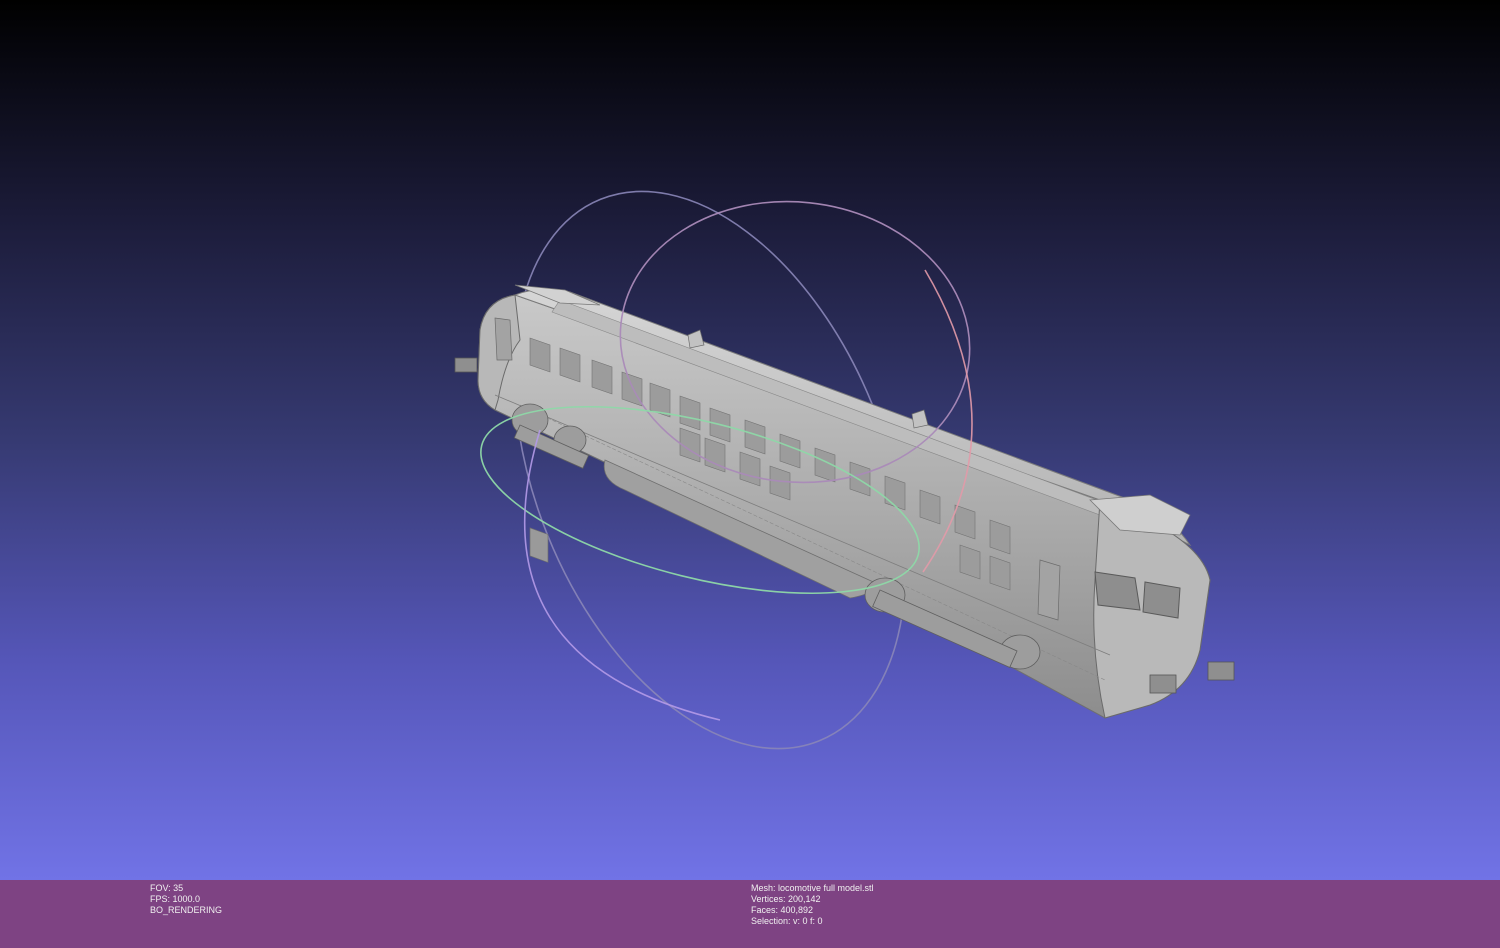 Image resolution: width=1500 pixels, height=948 pixels. Describe the element at coordinates (786, 899) in the screenshot. I see `vertices-readout: Vertices: 200,142` at that location.